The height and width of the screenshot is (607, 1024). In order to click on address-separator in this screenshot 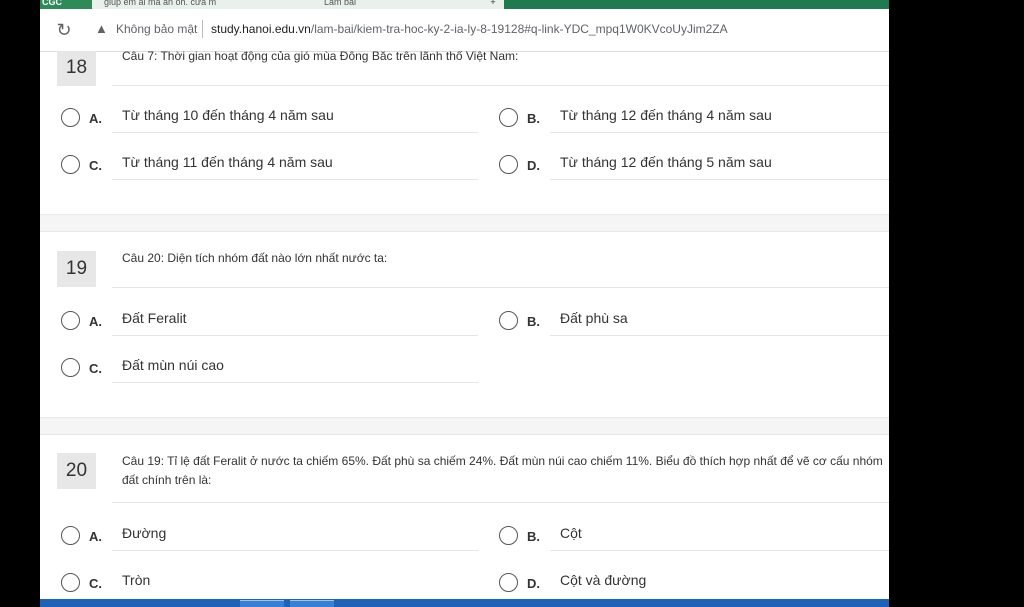, I will do `click(202, 29)`.